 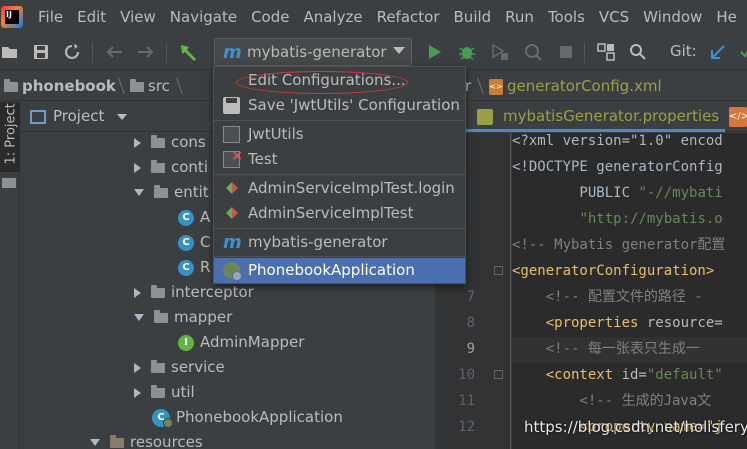 I want to click on breadcrumb-project: phonebook, so click(x=60, y=86).